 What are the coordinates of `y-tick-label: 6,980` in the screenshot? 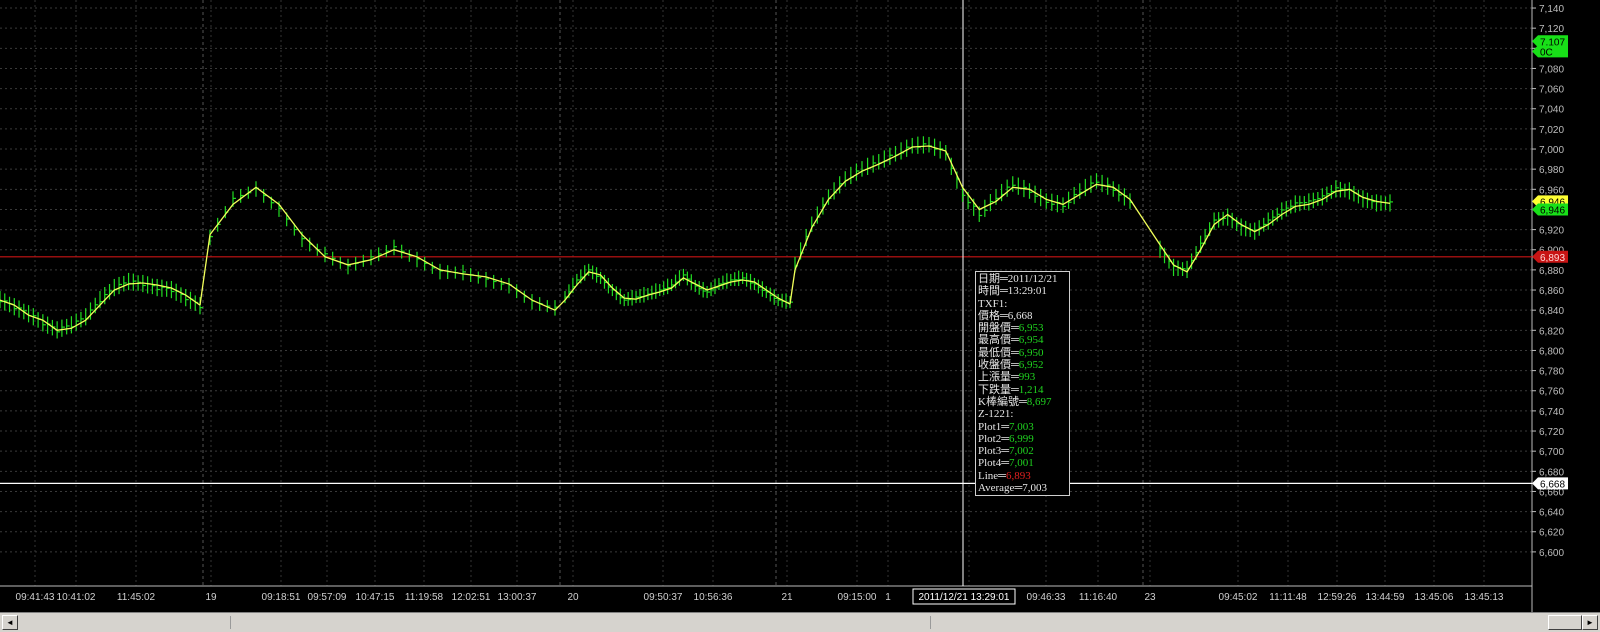 It's located at (1551, 170).